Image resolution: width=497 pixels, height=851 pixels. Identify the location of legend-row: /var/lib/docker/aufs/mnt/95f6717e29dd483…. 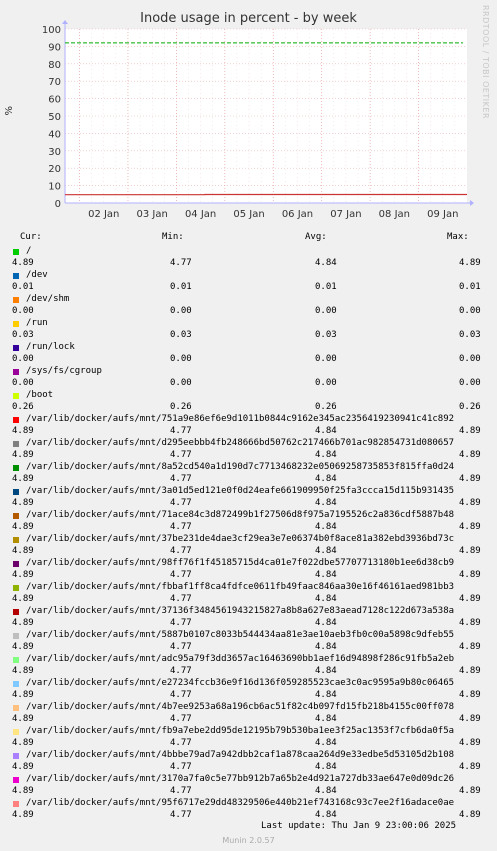
(248, 810).